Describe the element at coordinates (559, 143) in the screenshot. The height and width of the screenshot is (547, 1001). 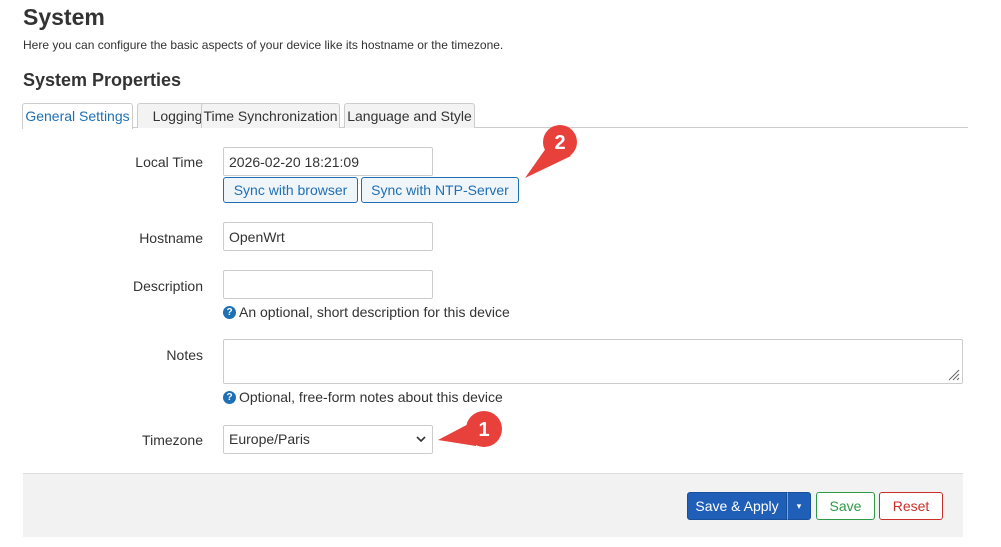
I see `callout-number-2: 2` at that location.